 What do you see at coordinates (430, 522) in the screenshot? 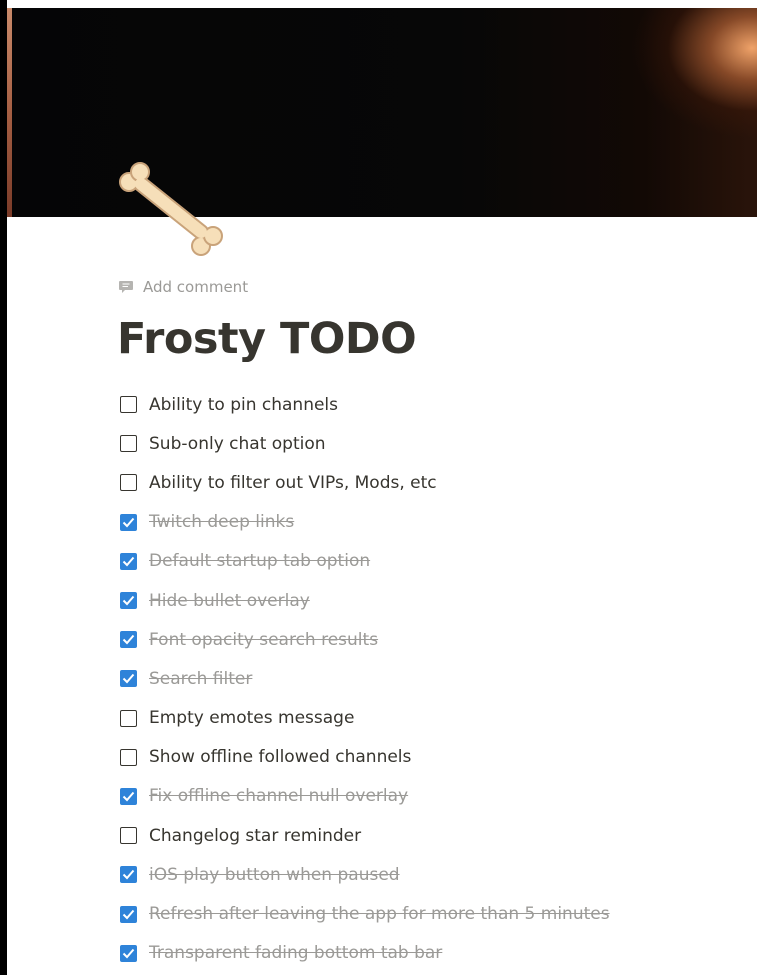
I see `todo-item: Twitch deep links` at bounding box center [430, 522].